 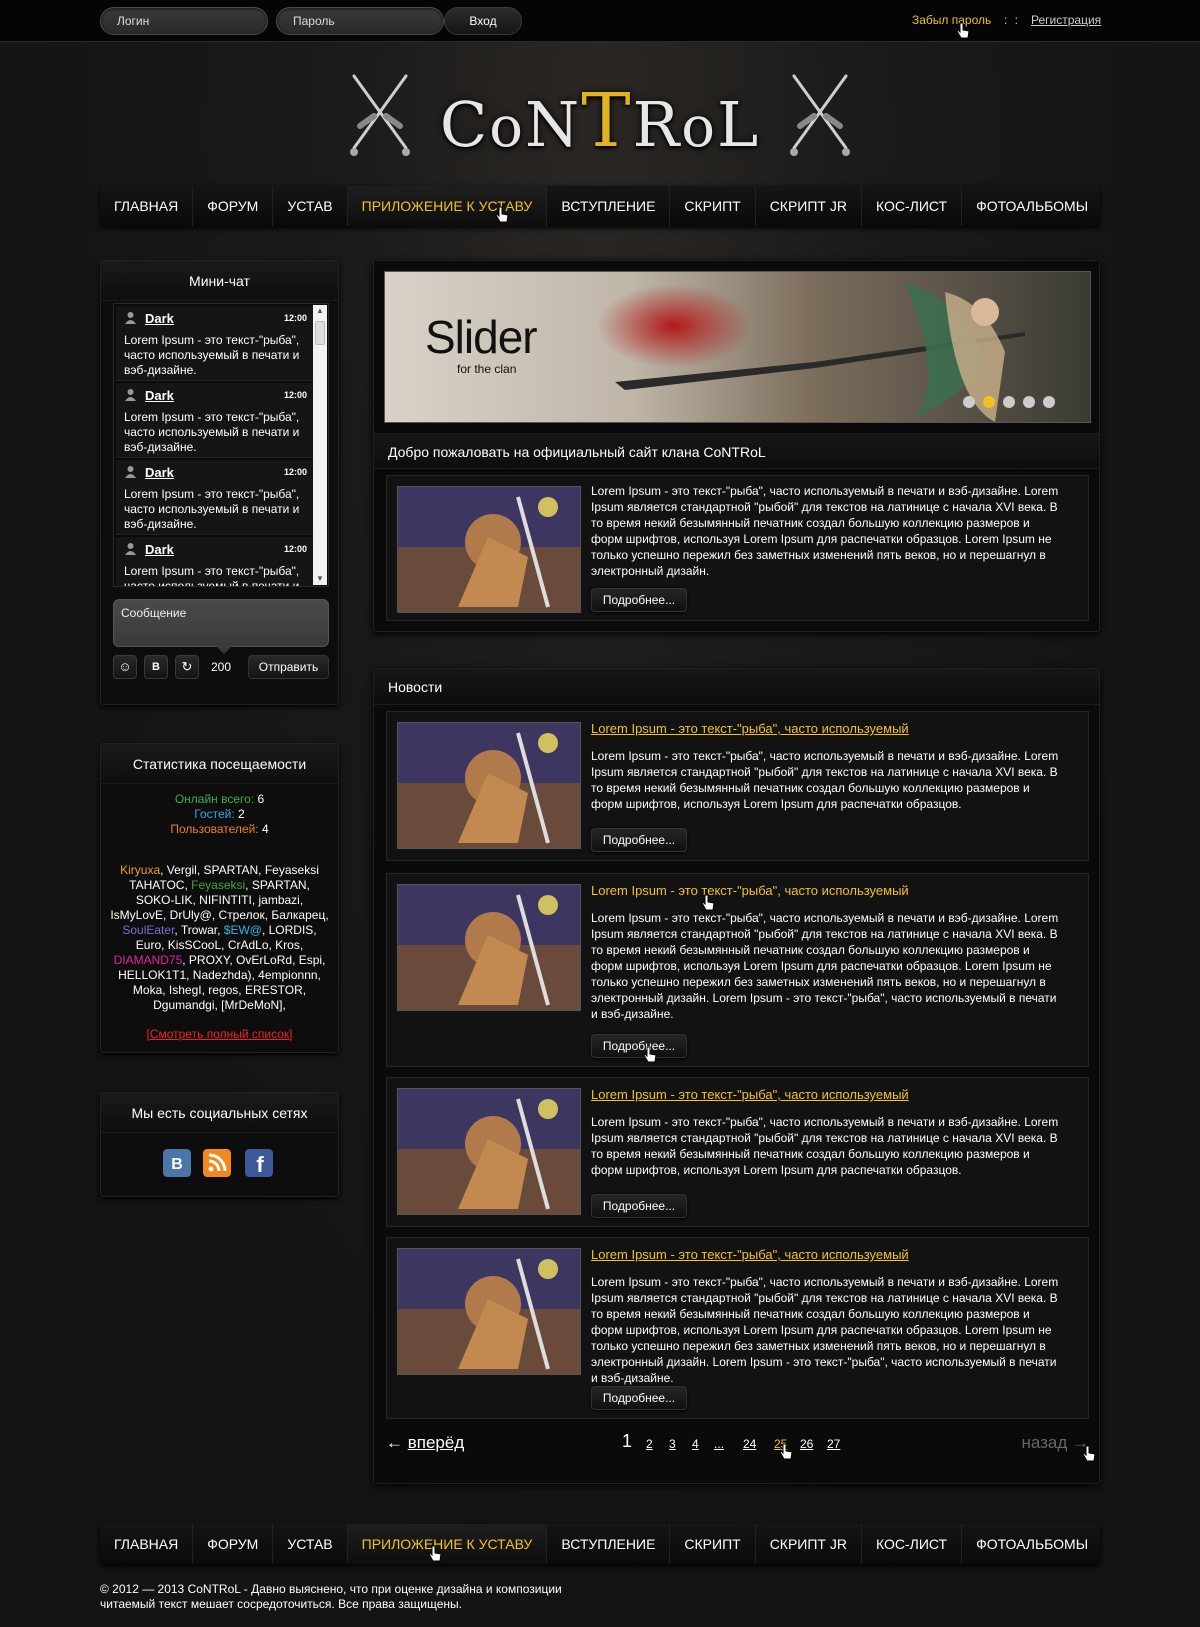 What do you see at coordinates (219, 1034) in the screenshot?
I see `full-list-link: [Смотреть полный список]` at bounding box center [219, 1034].